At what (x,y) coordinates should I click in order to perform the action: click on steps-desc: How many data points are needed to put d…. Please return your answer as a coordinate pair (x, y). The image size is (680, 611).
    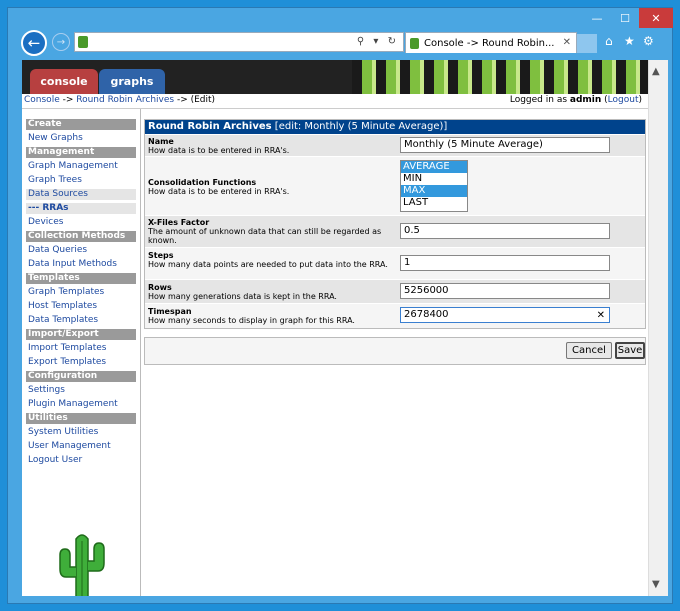
    Looking at the image, I should click on (268, 264).